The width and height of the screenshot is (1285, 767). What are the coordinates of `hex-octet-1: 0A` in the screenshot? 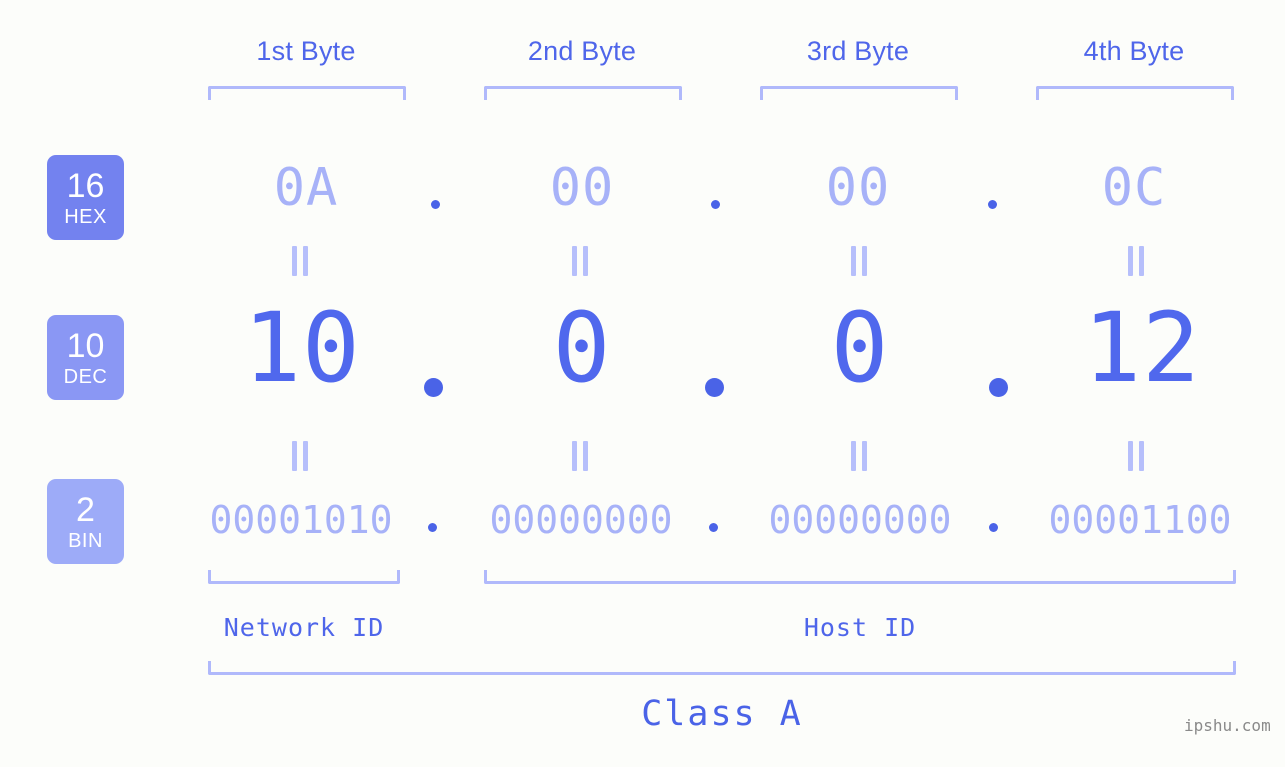 It's located at (306, 188).